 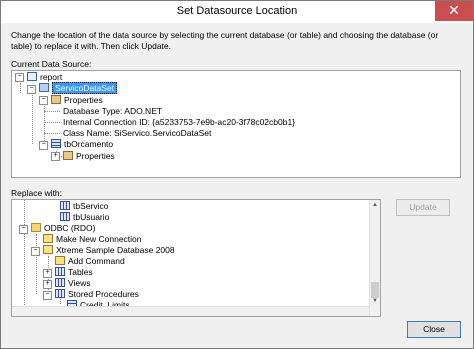 What do you see at coordinates (51, 77) in the screenshot?
I see `tree-node-label: report` at bounding box center [51, 77].